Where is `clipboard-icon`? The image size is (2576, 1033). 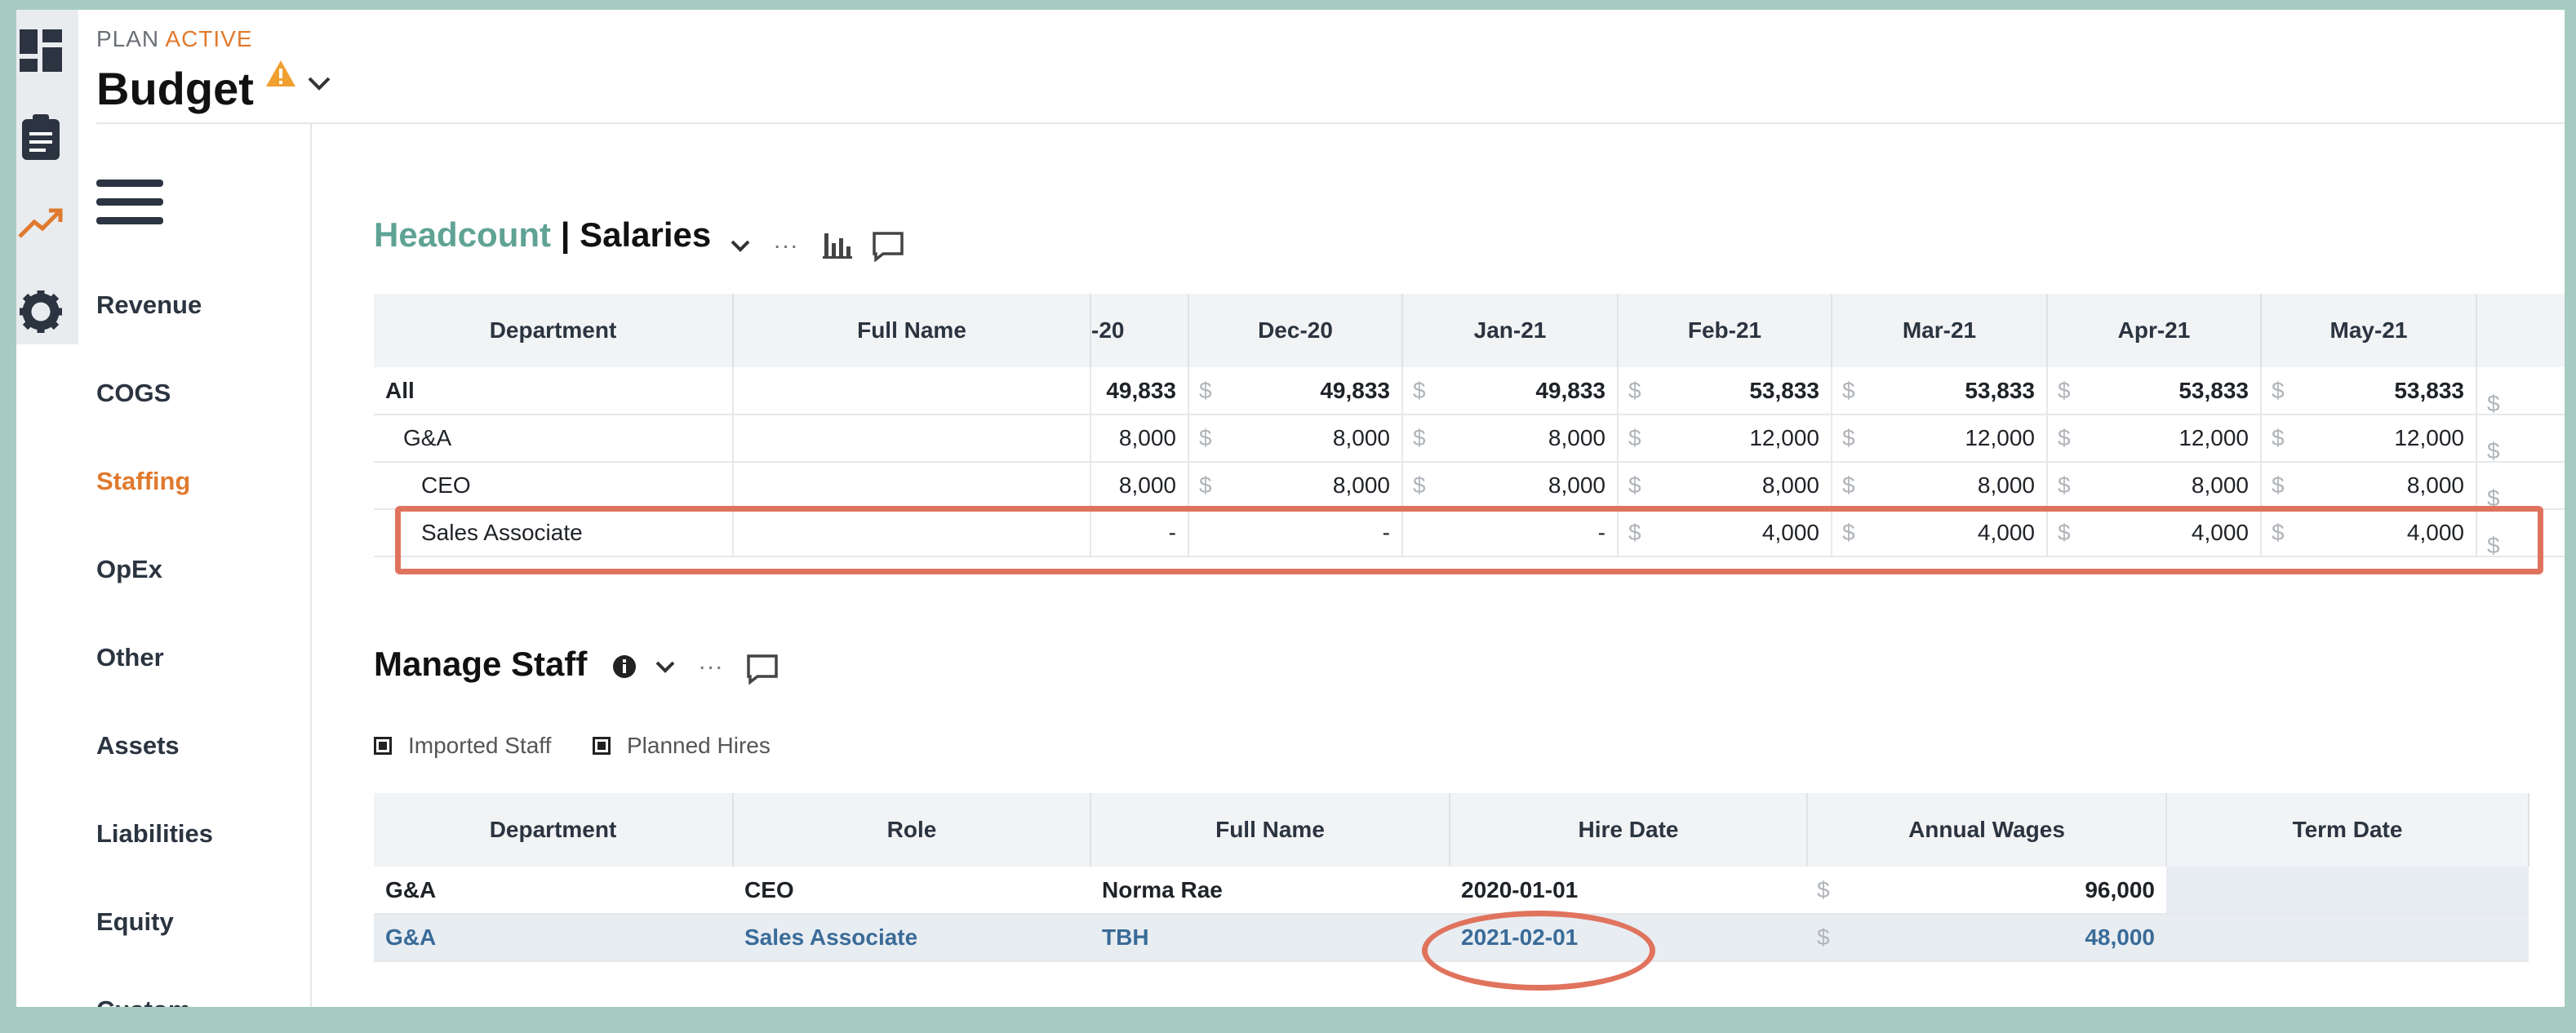 clipboard-icon is located at coordinates (40, 137).